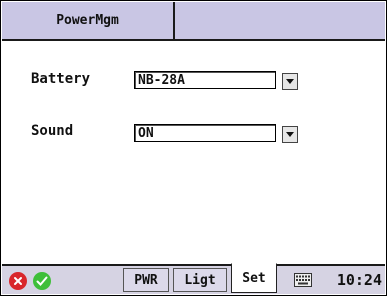 The width and height of the screenshot is (387, 296). What do you see at coordinates (61, 79) in the screenshot?
I see `battery-label: Battery` at bounding box center [61, 79].